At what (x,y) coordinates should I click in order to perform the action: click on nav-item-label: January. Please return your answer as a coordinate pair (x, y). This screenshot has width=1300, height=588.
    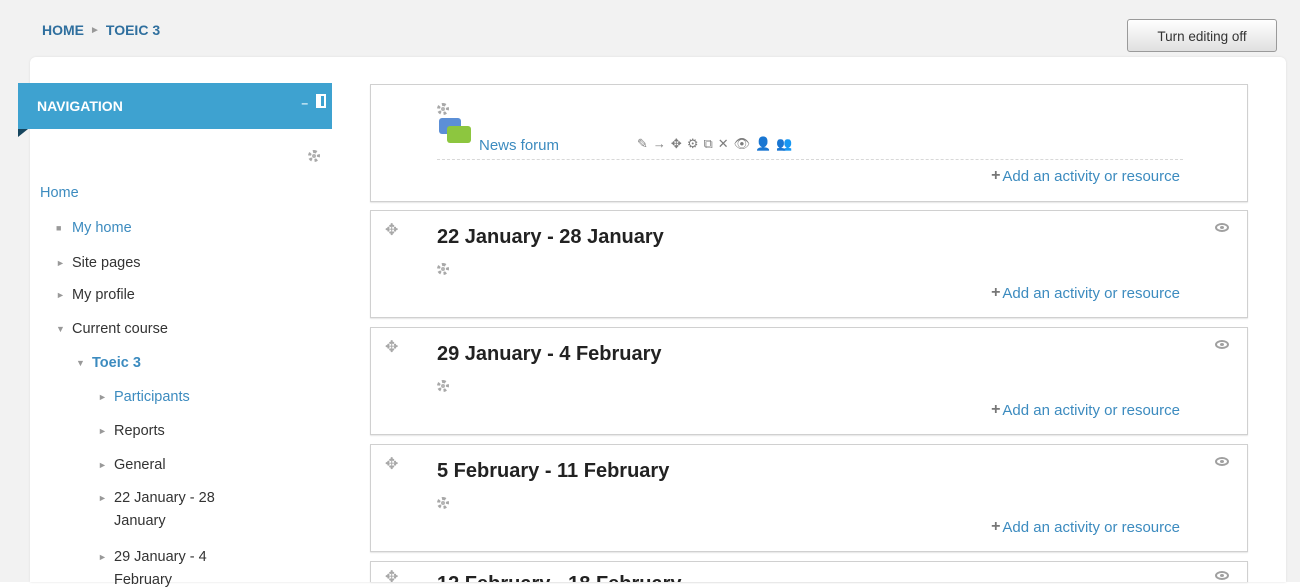
    Looking at the image, I should click on (140, 521).